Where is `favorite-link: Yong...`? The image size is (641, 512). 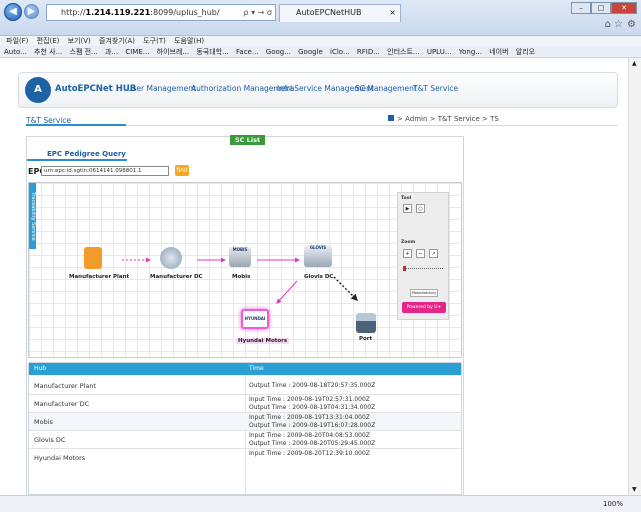
favorite-link: Yong... is located at coordinates (470, 52).